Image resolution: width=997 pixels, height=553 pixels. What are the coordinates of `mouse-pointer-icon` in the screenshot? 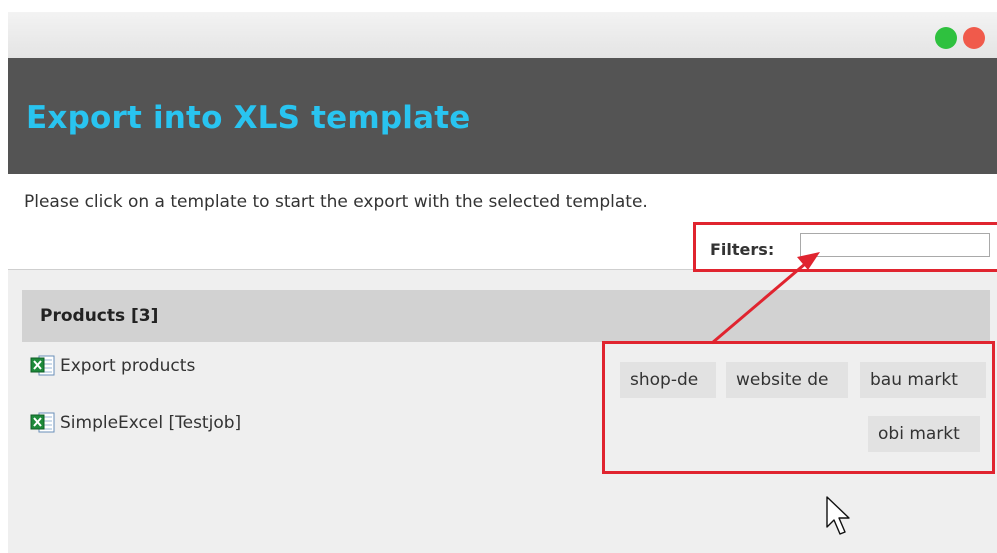 It's located at (838, 515).